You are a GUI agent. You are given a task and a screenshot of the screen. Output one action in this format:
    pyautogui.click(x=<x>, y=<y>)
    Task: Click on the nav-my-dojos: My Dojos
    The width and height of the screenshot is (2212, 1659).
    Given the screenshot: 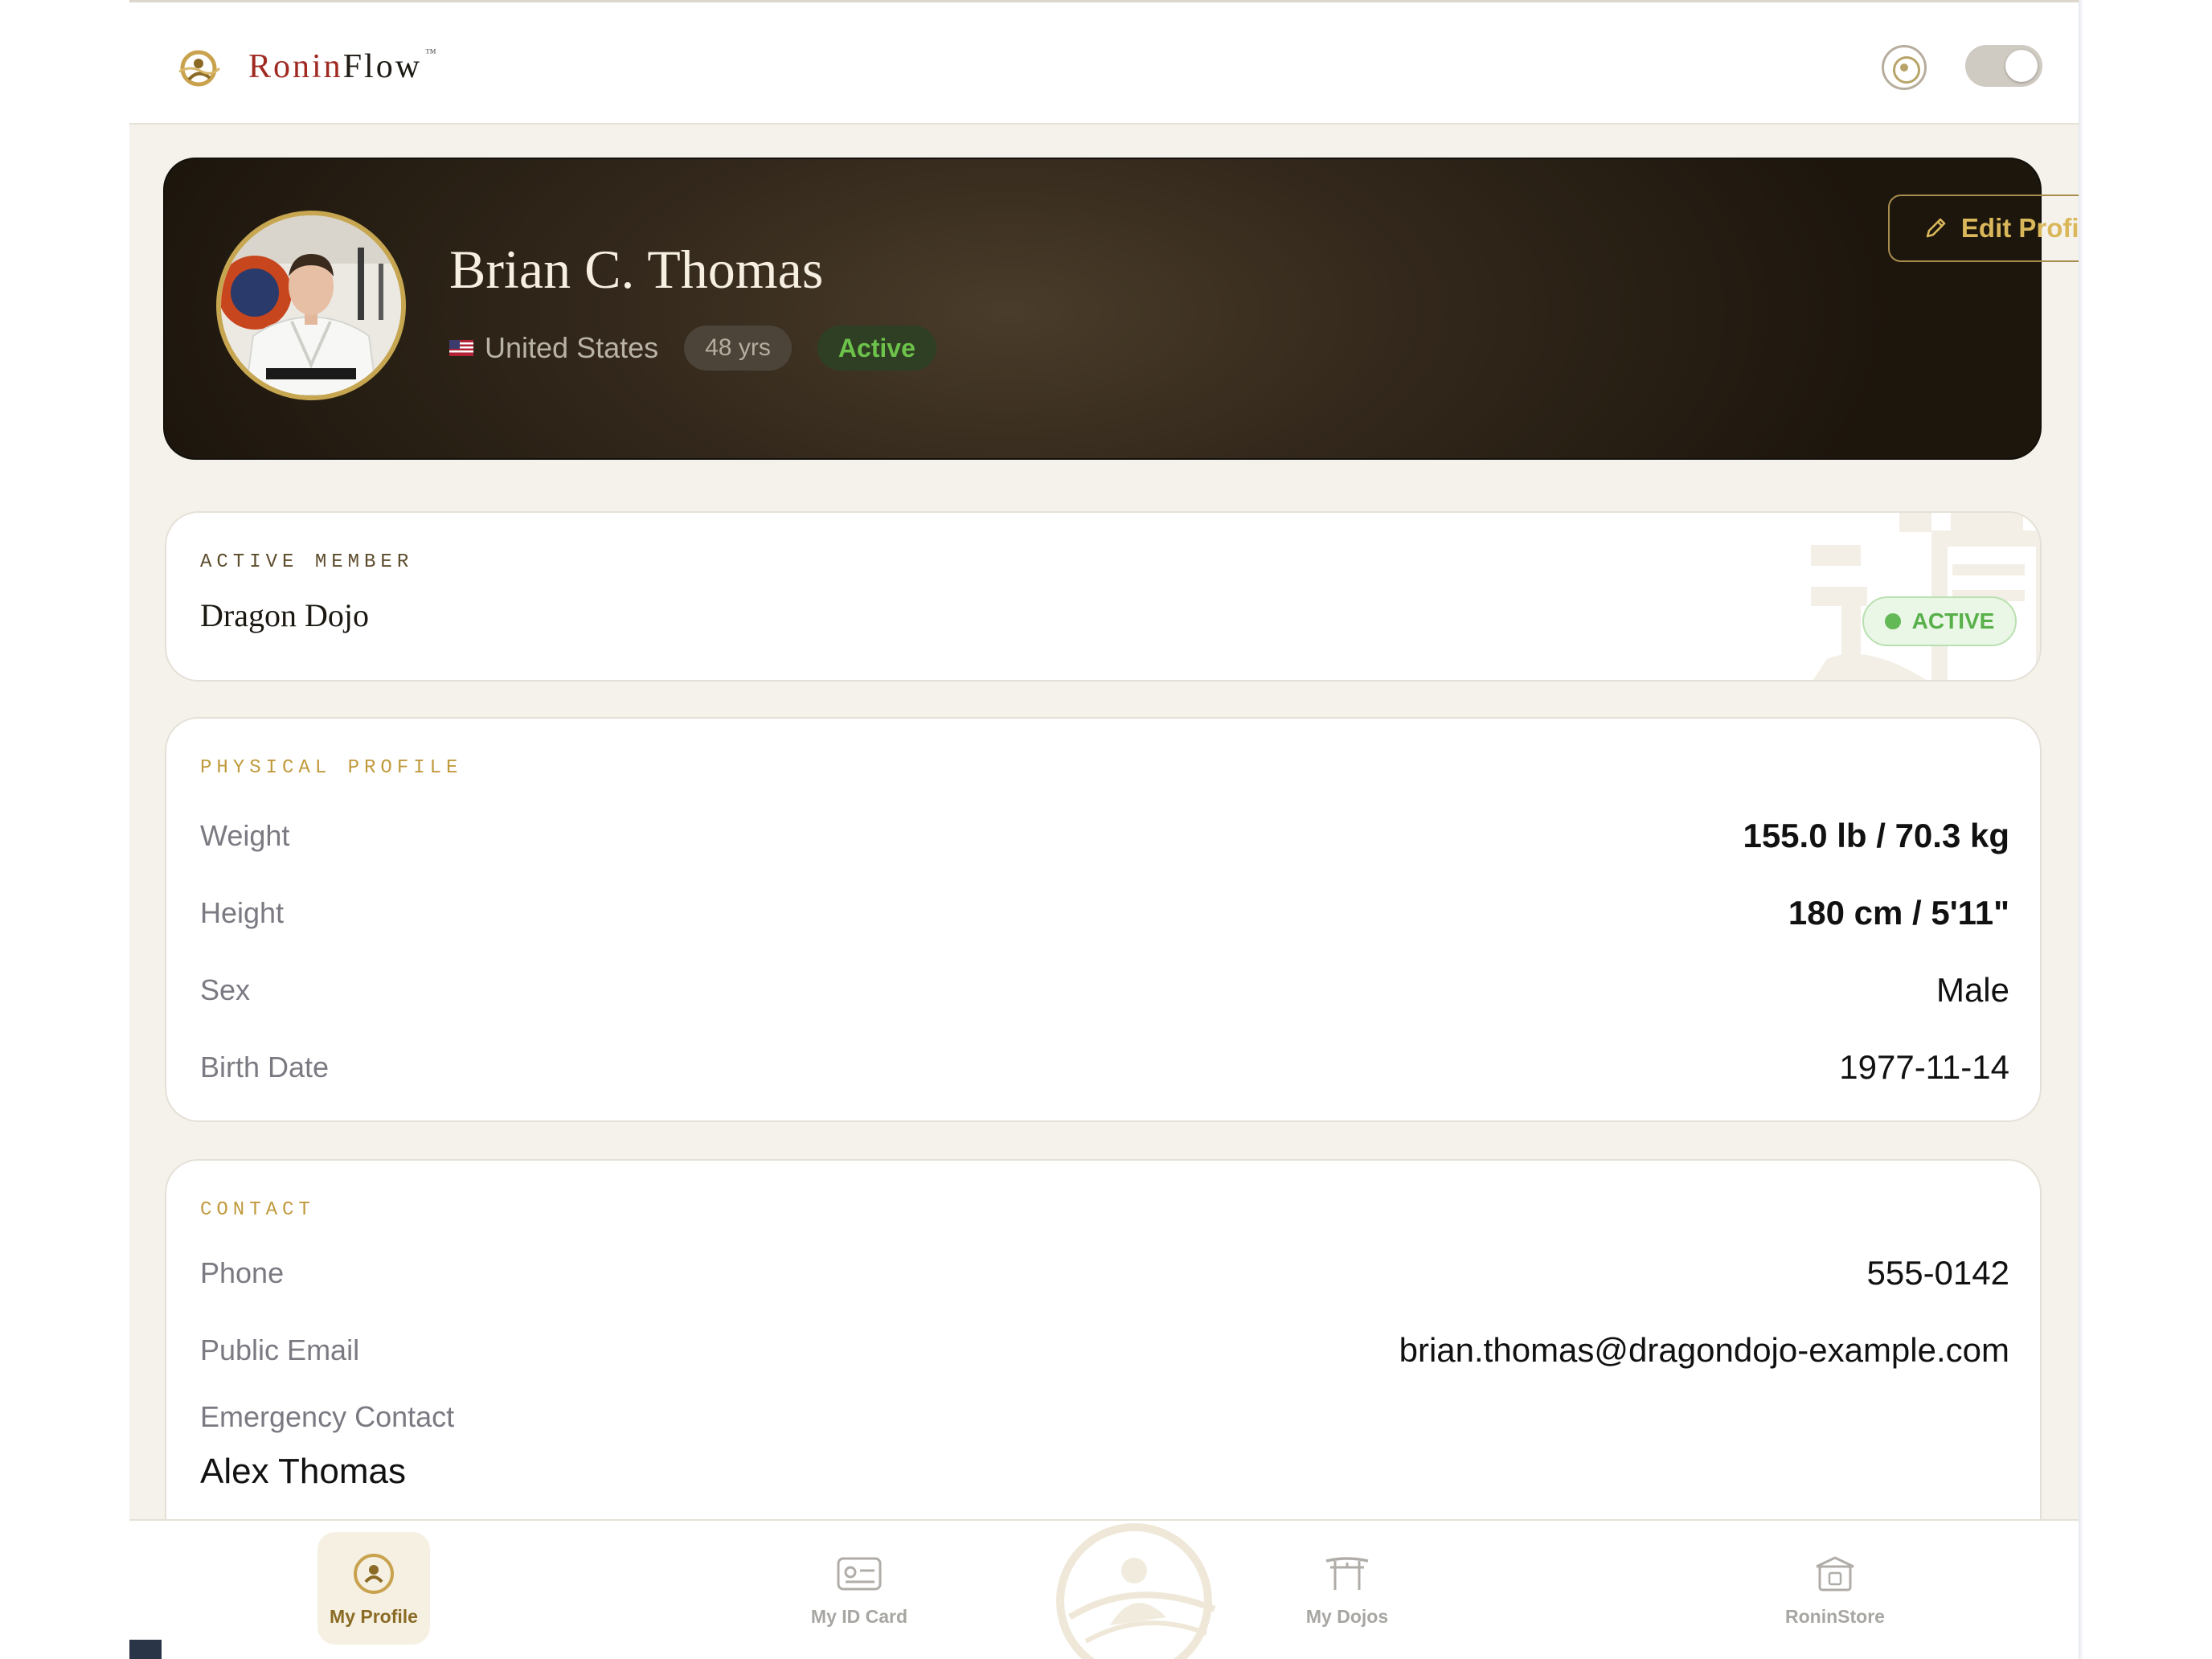 What is the action you would take?
    pyautogui.click(x=1347, y=1588)
    